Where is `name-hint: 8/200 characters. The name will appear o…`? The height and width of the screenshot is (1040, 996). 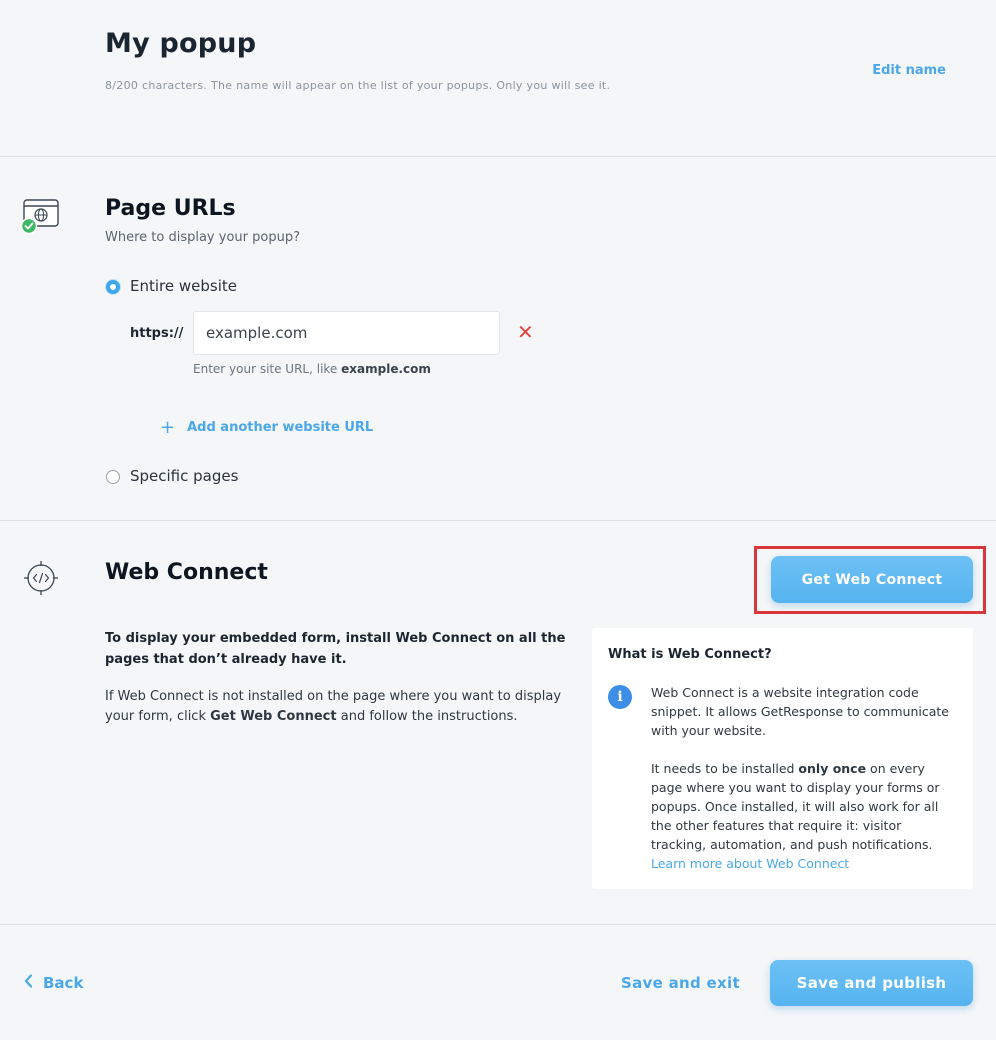 name-hint: 8/200 characters. The name will appear o… is located at coordinates (358, 85).